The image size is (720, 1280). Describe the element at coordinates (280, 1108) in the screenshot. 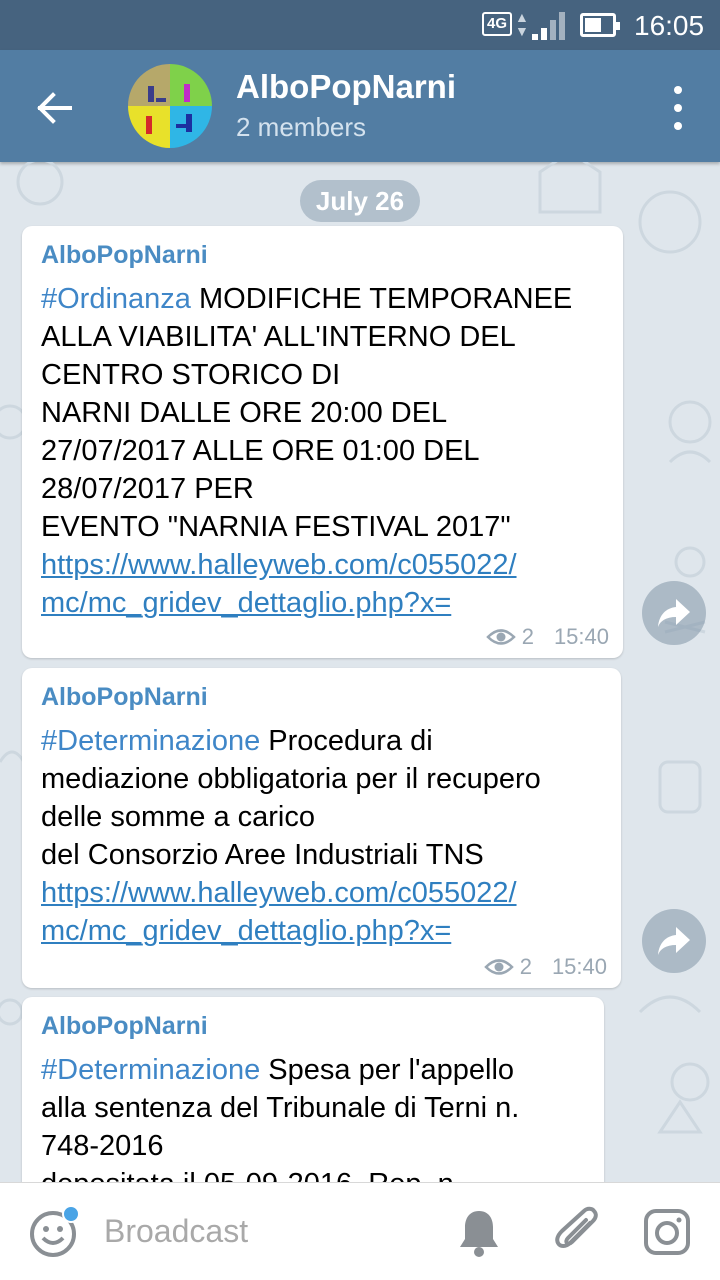

I see `message-line: alla sentenza del Tribunale di Terni n.` at that location.